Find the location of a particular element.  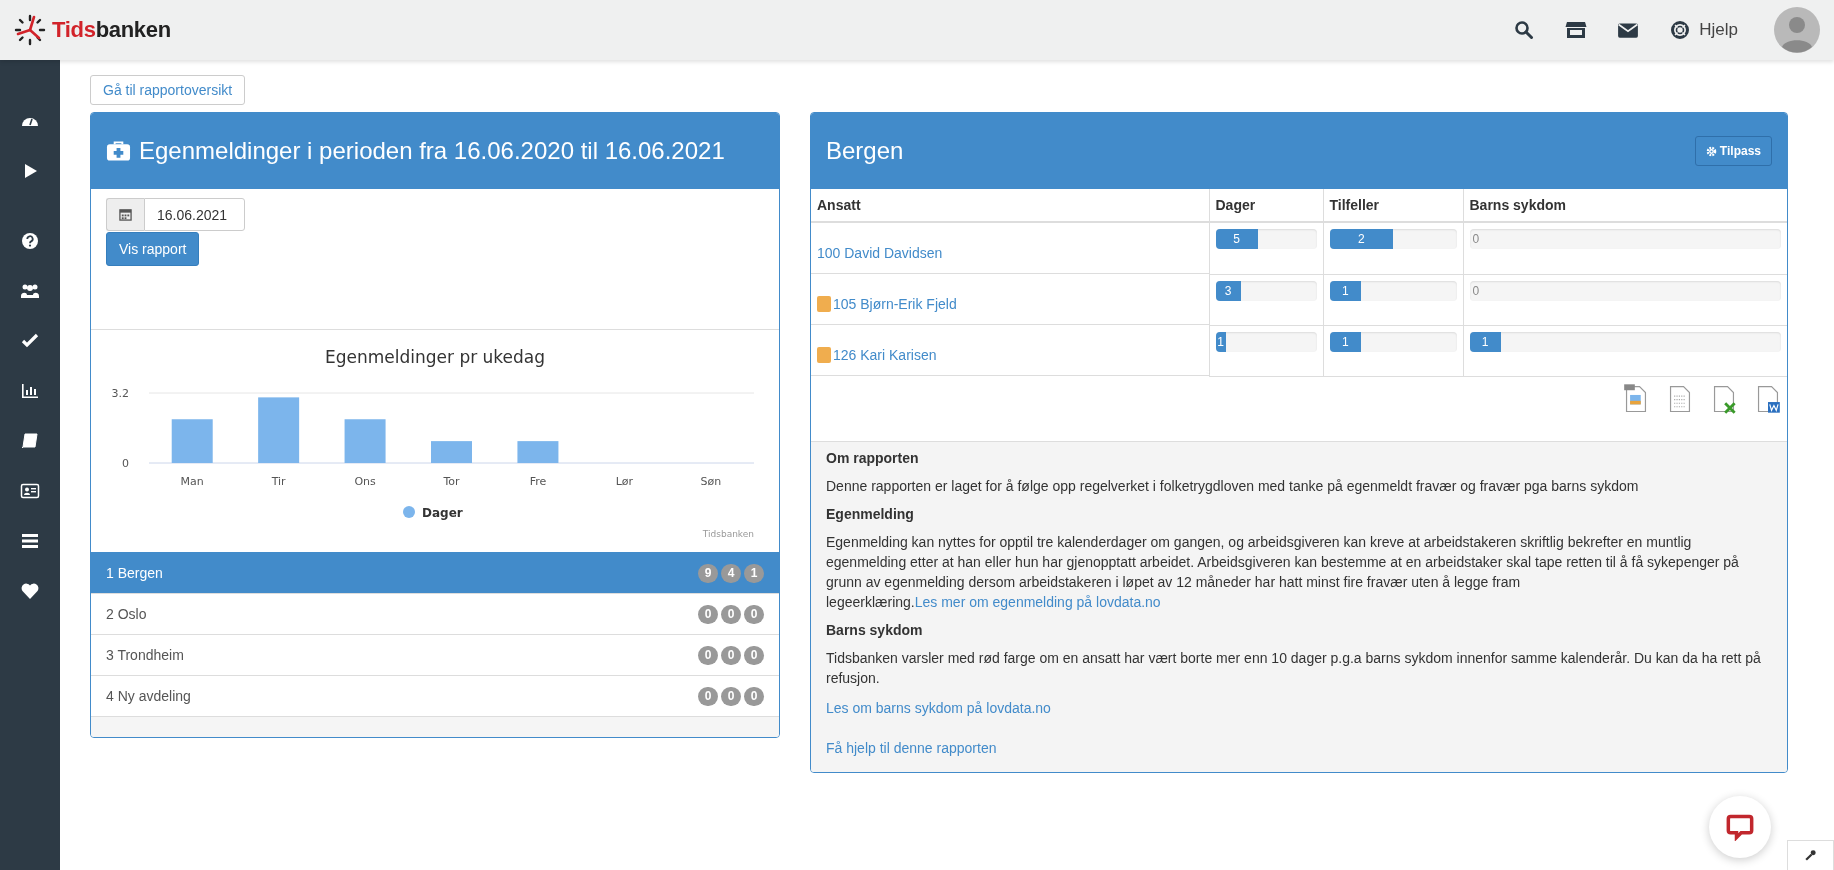

chart-credit: Tidsbanken is located at coordinates (728, 534).